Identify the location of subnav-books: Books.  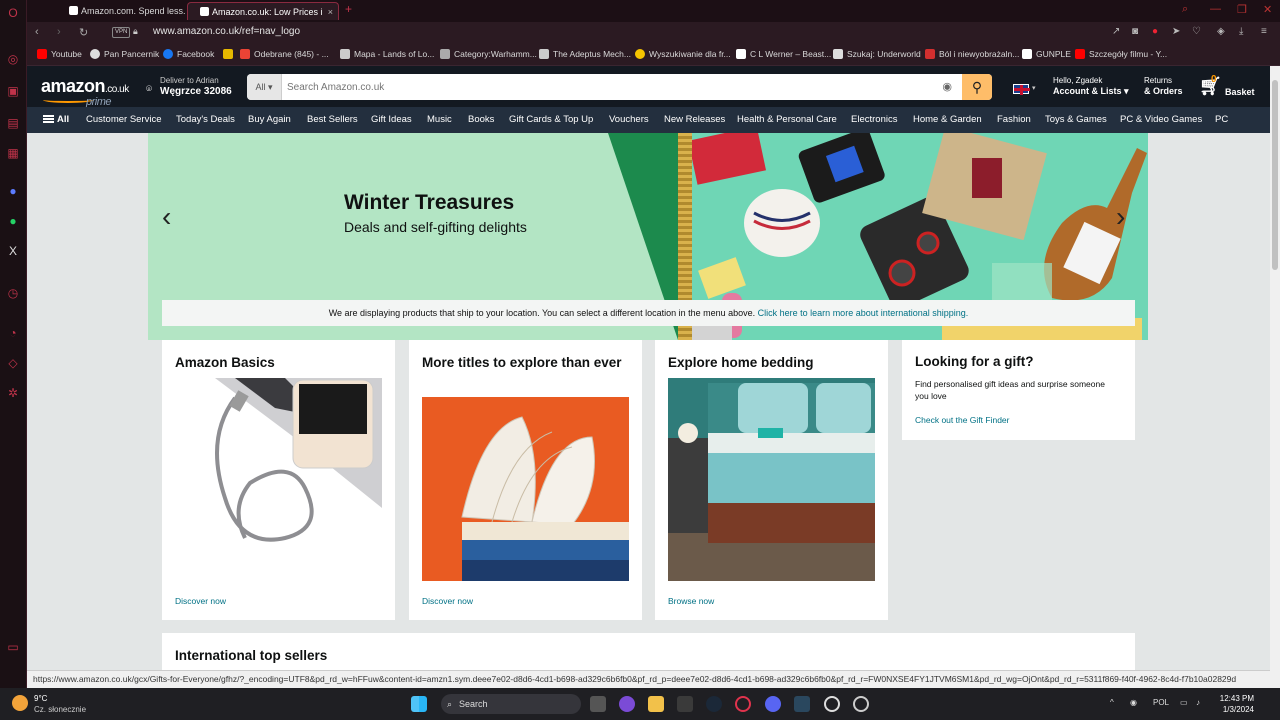
(481, 119).